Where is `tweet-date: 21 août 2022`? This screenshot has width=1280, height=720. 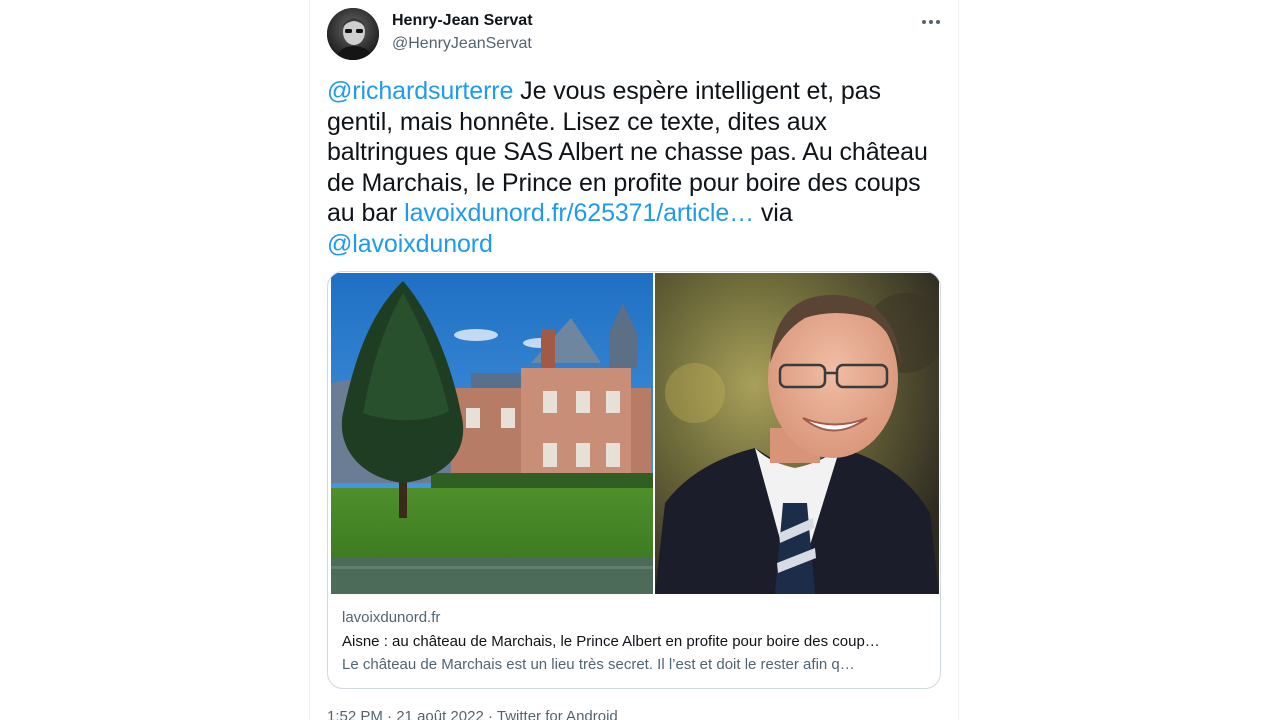
tweet-date: 21 août 2022 is located at coordinates (440, 714).